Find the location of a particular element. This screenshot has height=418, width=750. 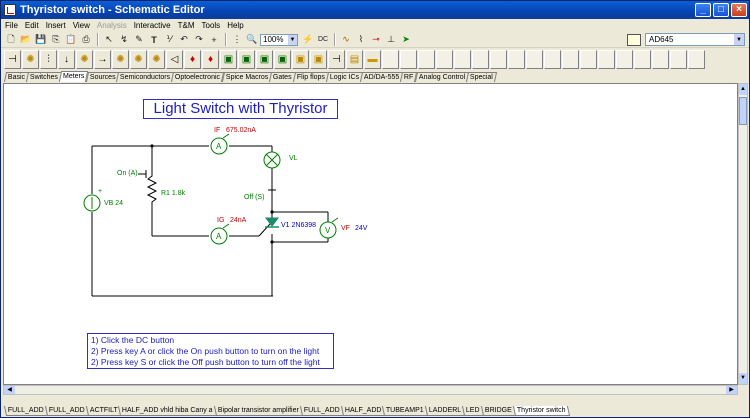

tab-meters: Meters is located at coordinates (73, 76).